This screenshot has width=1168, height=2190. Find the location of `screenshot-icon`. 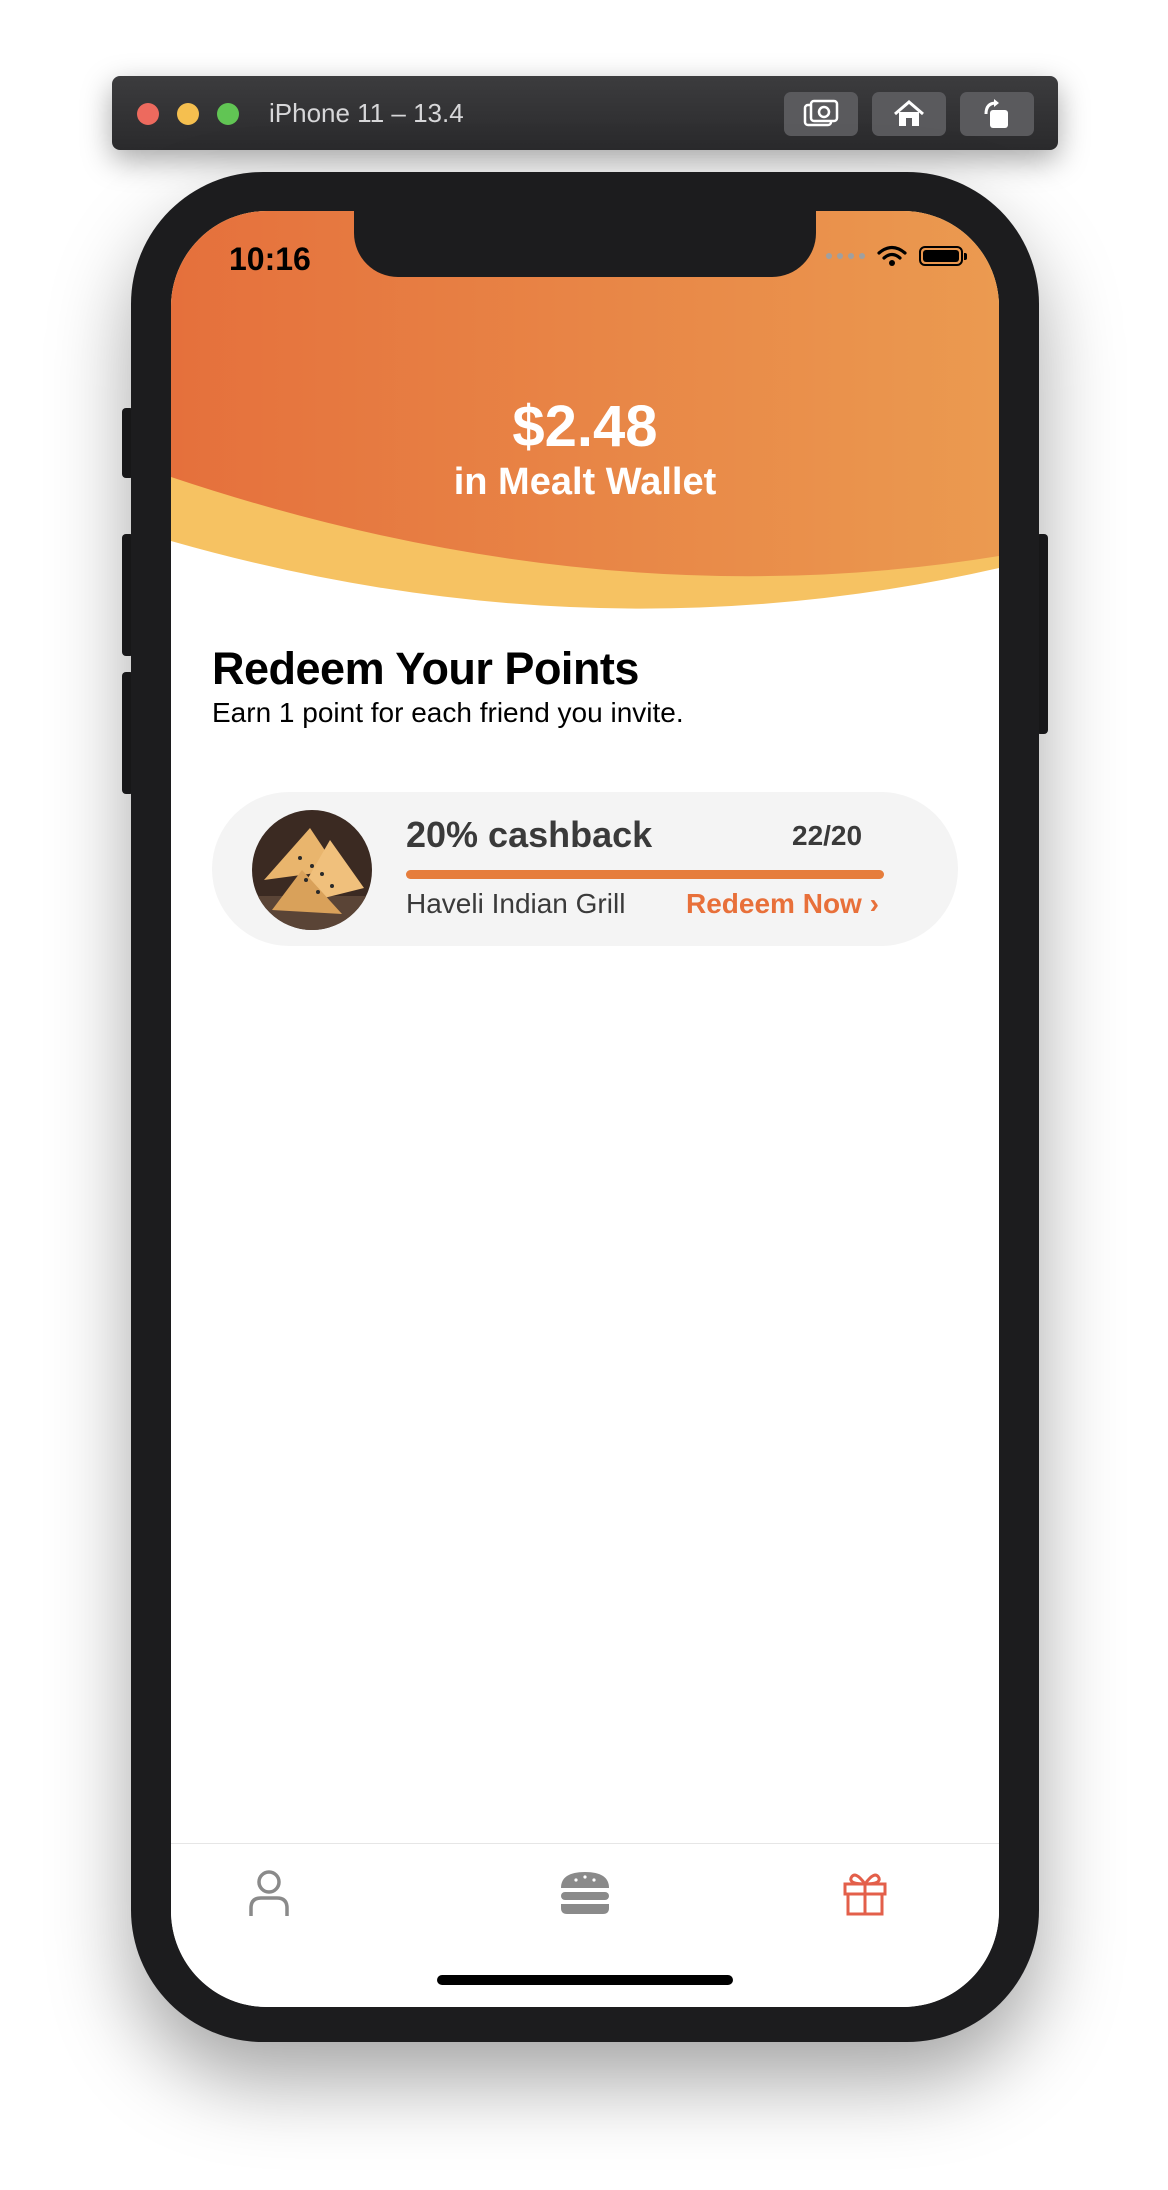

screenshot-icon is located at coordinates (821, 113).